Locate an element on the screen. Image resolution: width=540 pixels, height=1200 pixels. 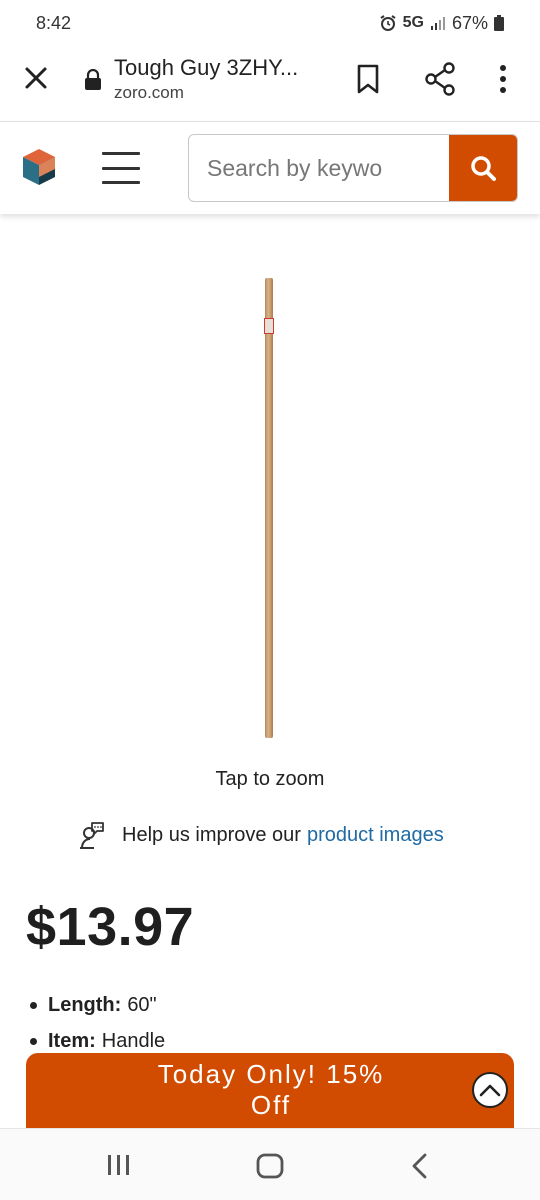
page-url: zoro.com is located at coordinates (149, 92).